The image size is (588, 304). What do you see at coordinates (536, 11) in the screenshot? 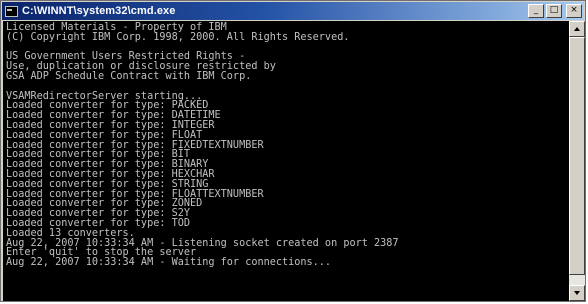
I see `minimize-button: _` at bounding box center [536, 11].